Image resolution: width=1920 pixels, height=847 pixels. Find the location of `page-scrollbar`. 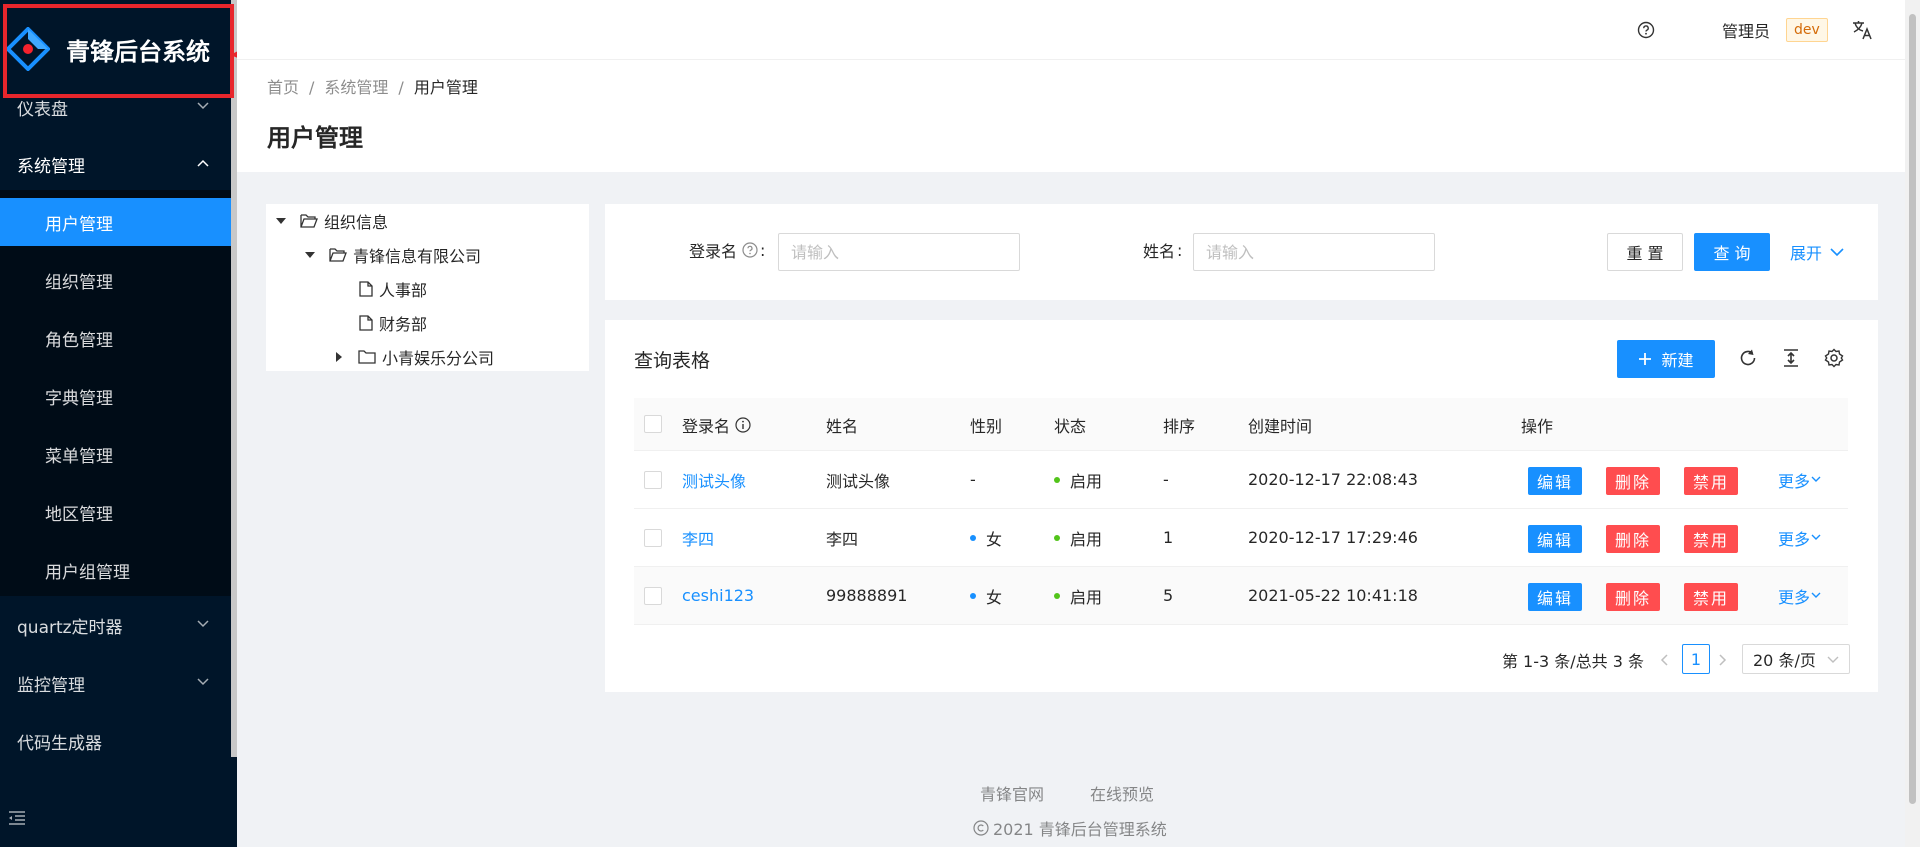

page-scrollbar is located at coordinates (1912, 423).